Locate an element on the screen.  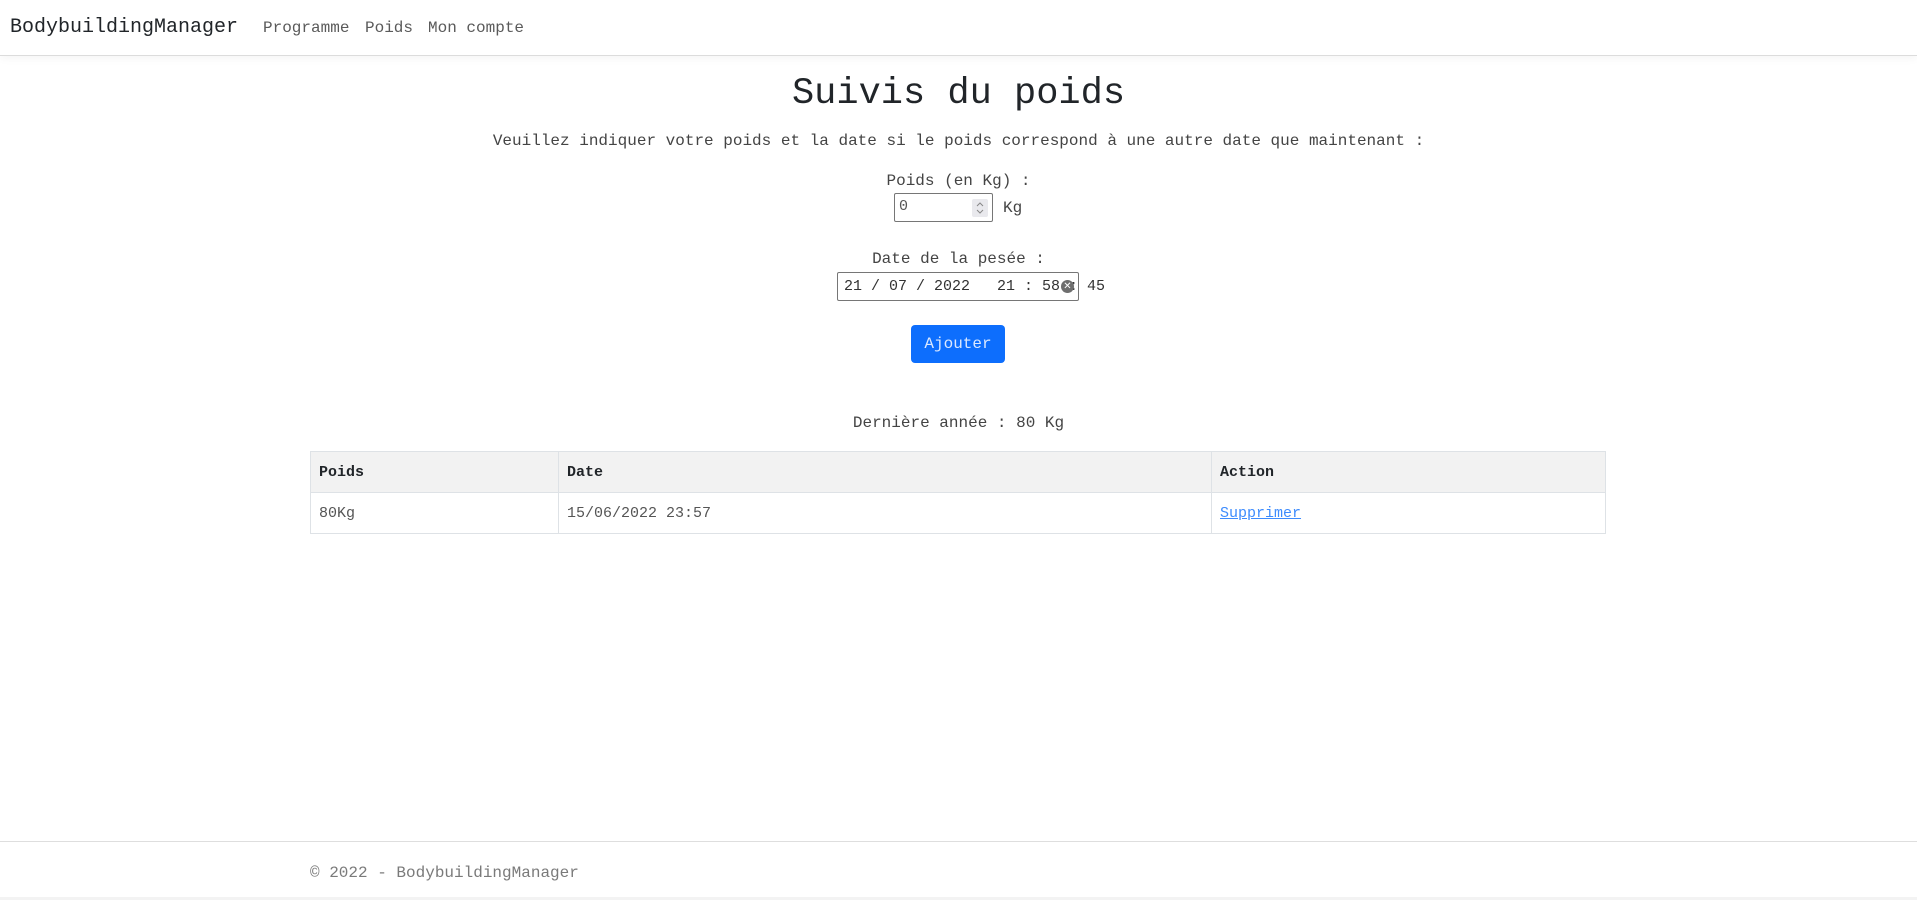
date-input: 21 / 07 / 2022 21 : 58 : 45 ✕ is located at coordinates (971, 286).